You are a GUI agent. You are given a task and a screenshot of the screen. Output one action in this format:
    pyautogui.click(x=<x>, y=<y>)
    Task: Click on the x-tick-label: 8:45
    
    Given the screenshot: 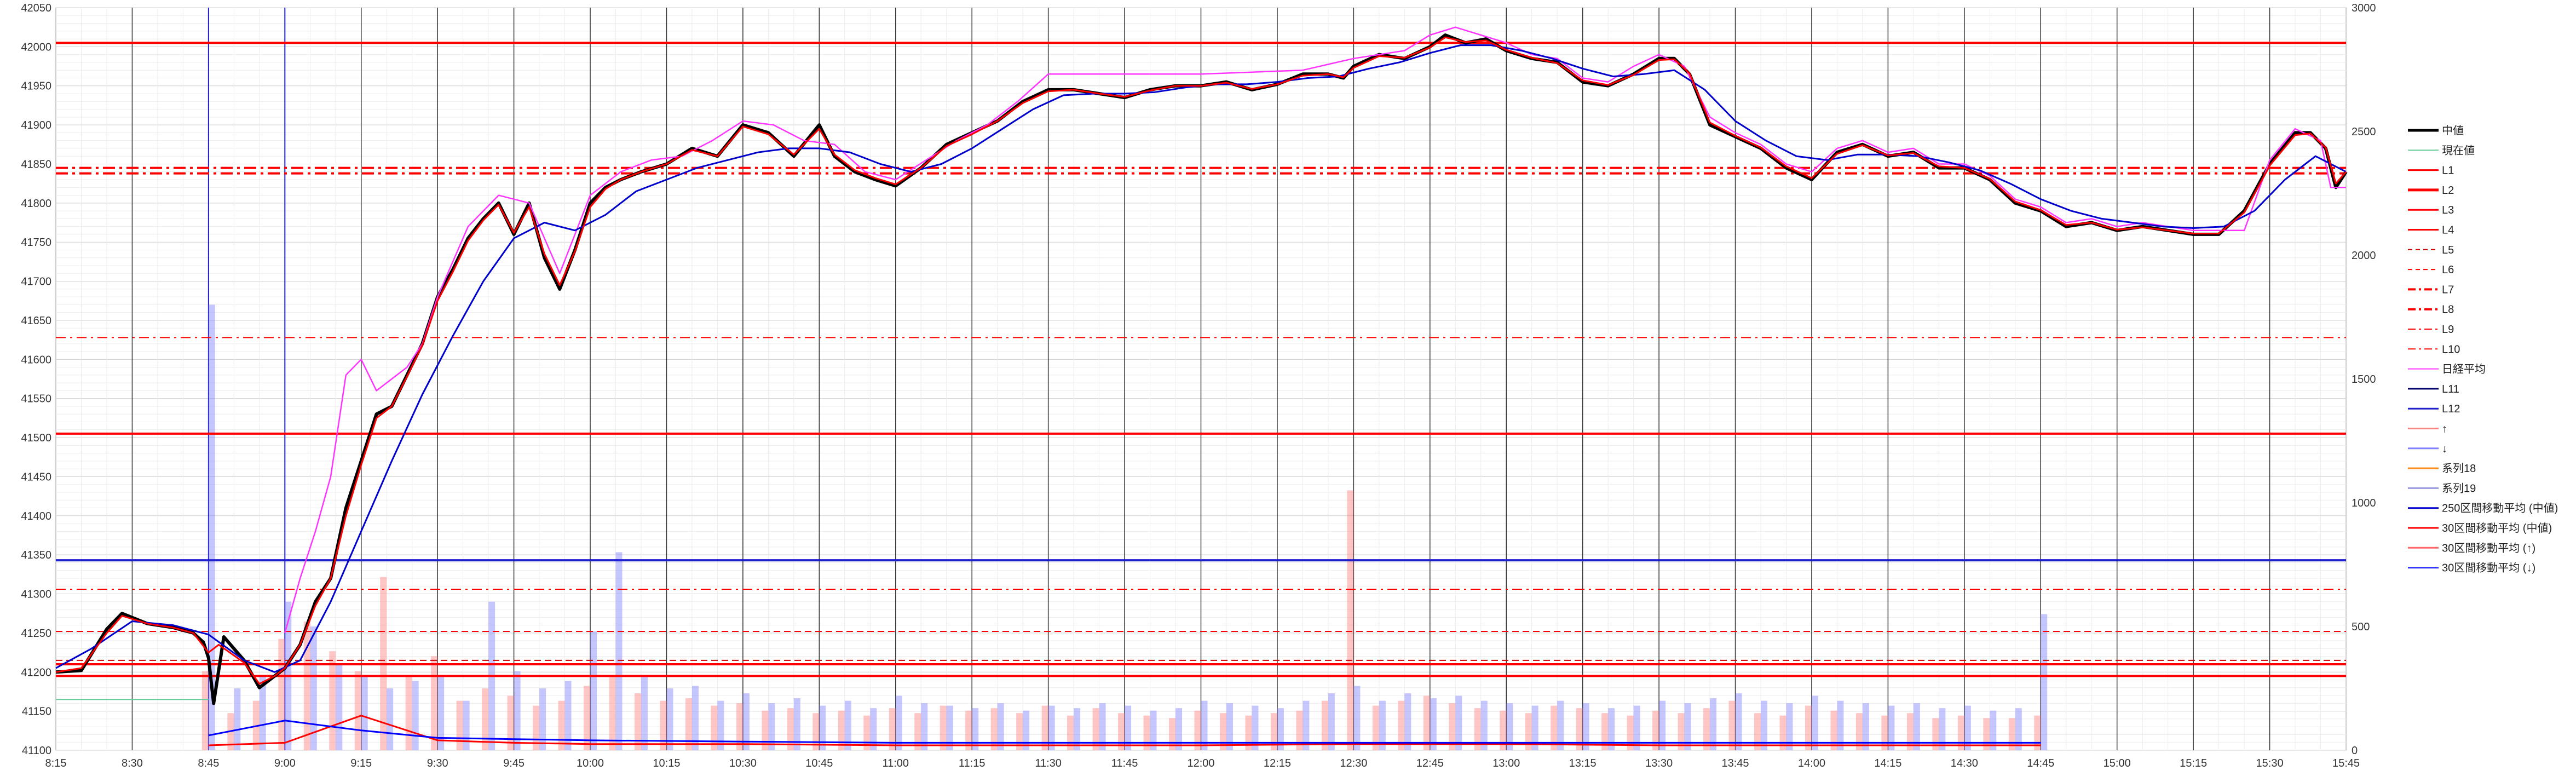 What is the action you would take?
    pyautogui.click(x=208, y=763)
    